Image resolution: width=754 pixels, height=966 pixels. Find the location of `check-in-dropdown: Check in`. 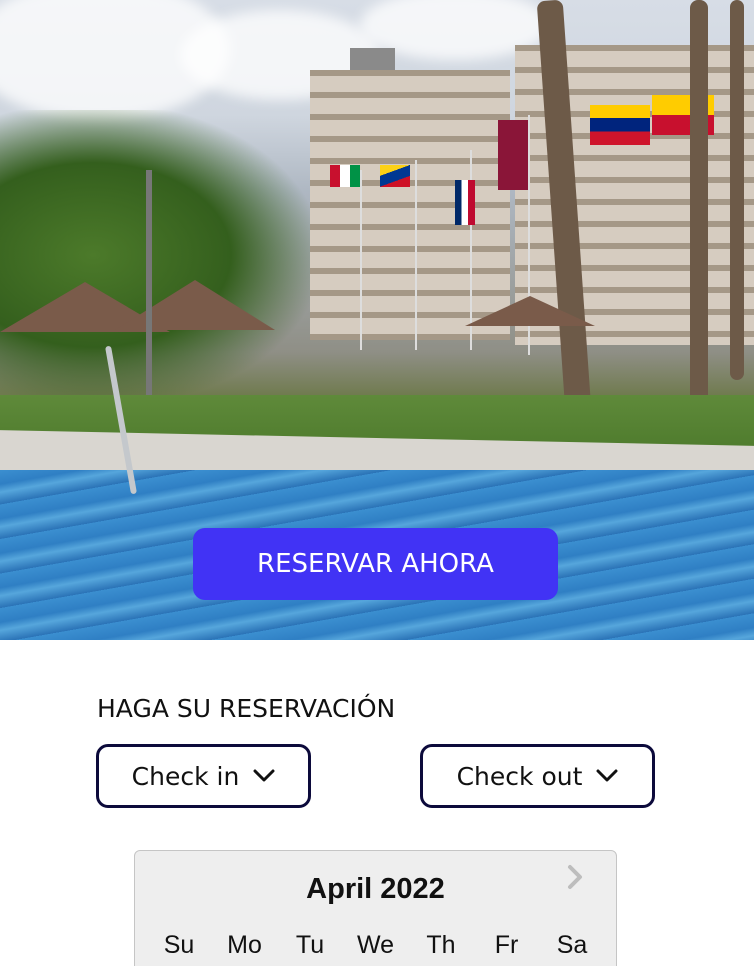

check-in-dropdown: Check in is located at coordinates (203, 776).